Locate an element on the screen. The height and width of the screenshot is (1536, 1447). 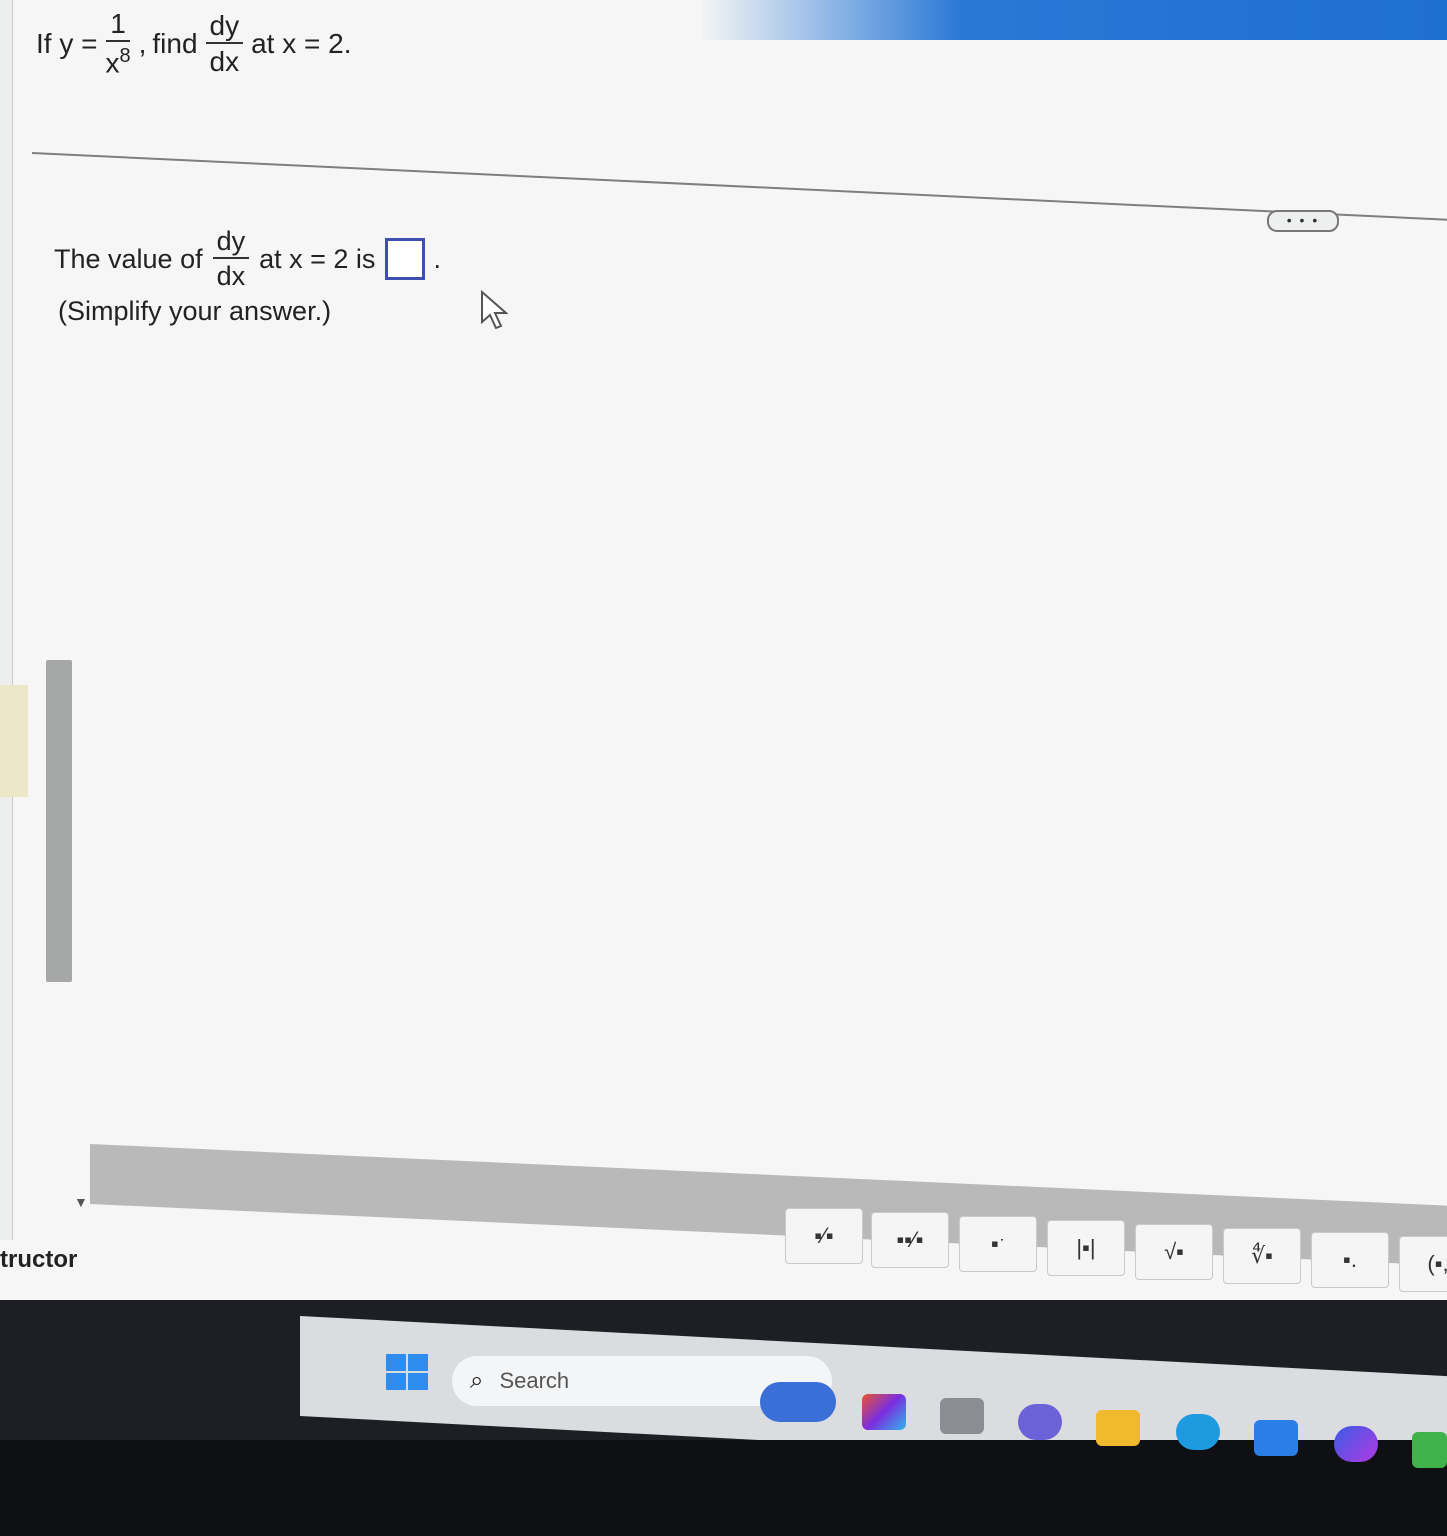
question-comma: , is located at coordinates (142, 43).